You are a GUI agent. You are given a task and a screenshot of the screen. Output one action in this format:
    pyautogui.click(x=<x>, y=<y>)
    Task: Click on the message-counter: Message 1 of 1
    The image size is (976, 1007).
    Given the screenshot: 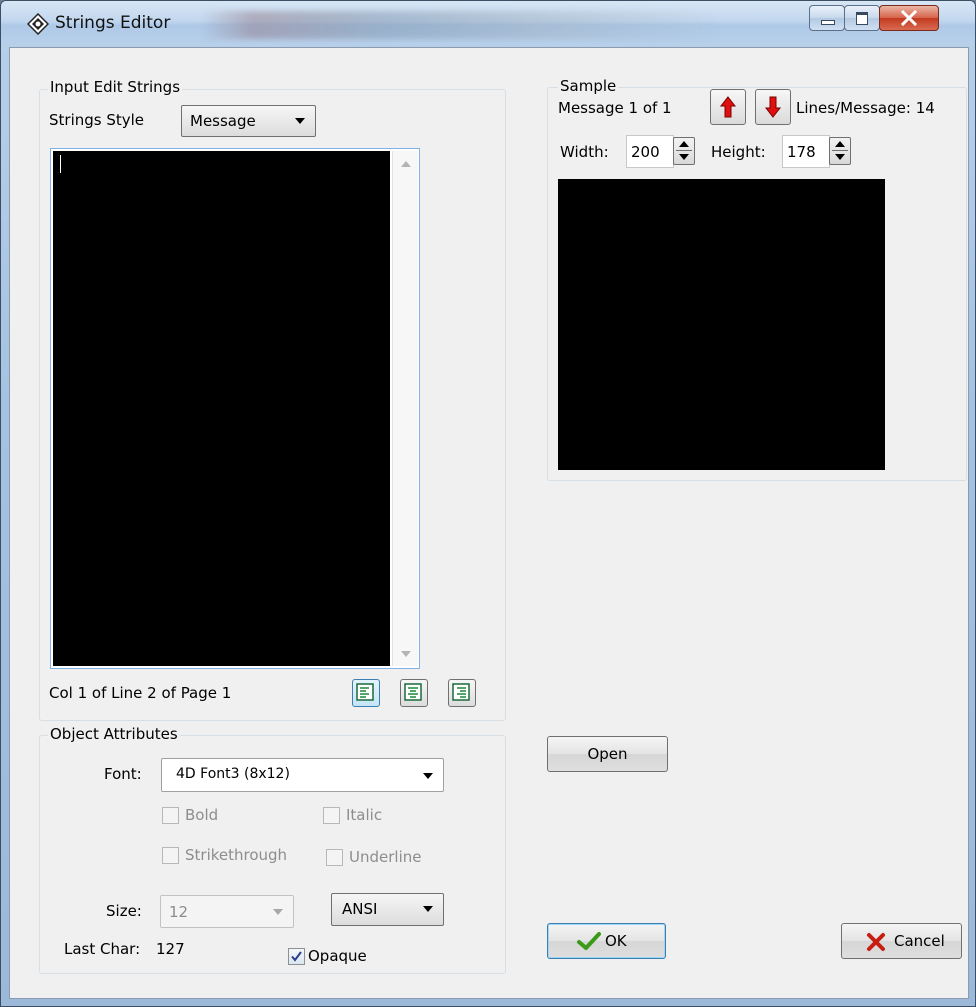 What is the action you would take?
    pyautogui.click(x=615, y=108)
    